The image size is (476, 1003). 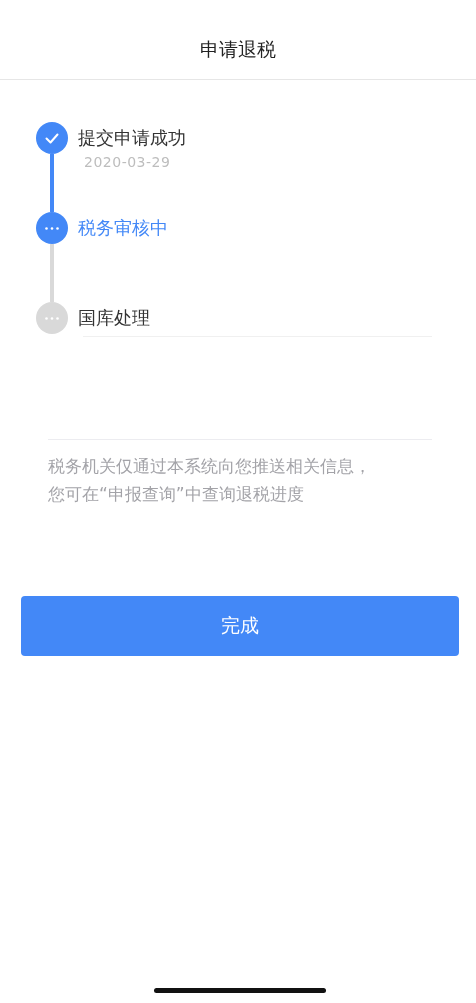 What do you see at coordinates (123, 228) in the screenshot?
I see `step-title: 税务审核中` at bounding box center [123, 228].